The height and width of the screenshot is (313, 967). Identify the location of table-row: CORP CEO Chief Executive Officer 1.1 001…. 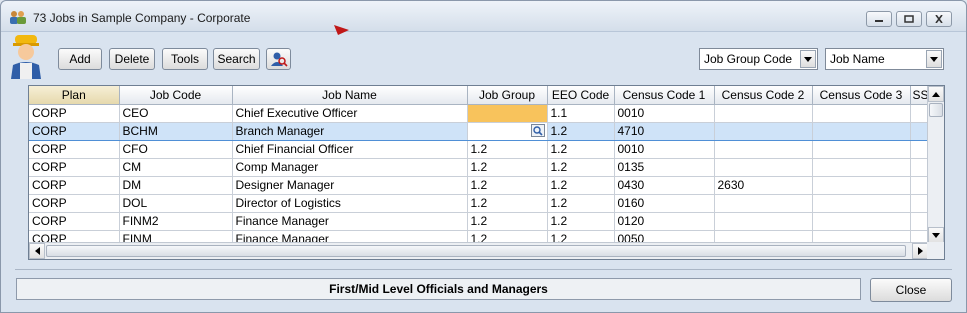
(480, 113).